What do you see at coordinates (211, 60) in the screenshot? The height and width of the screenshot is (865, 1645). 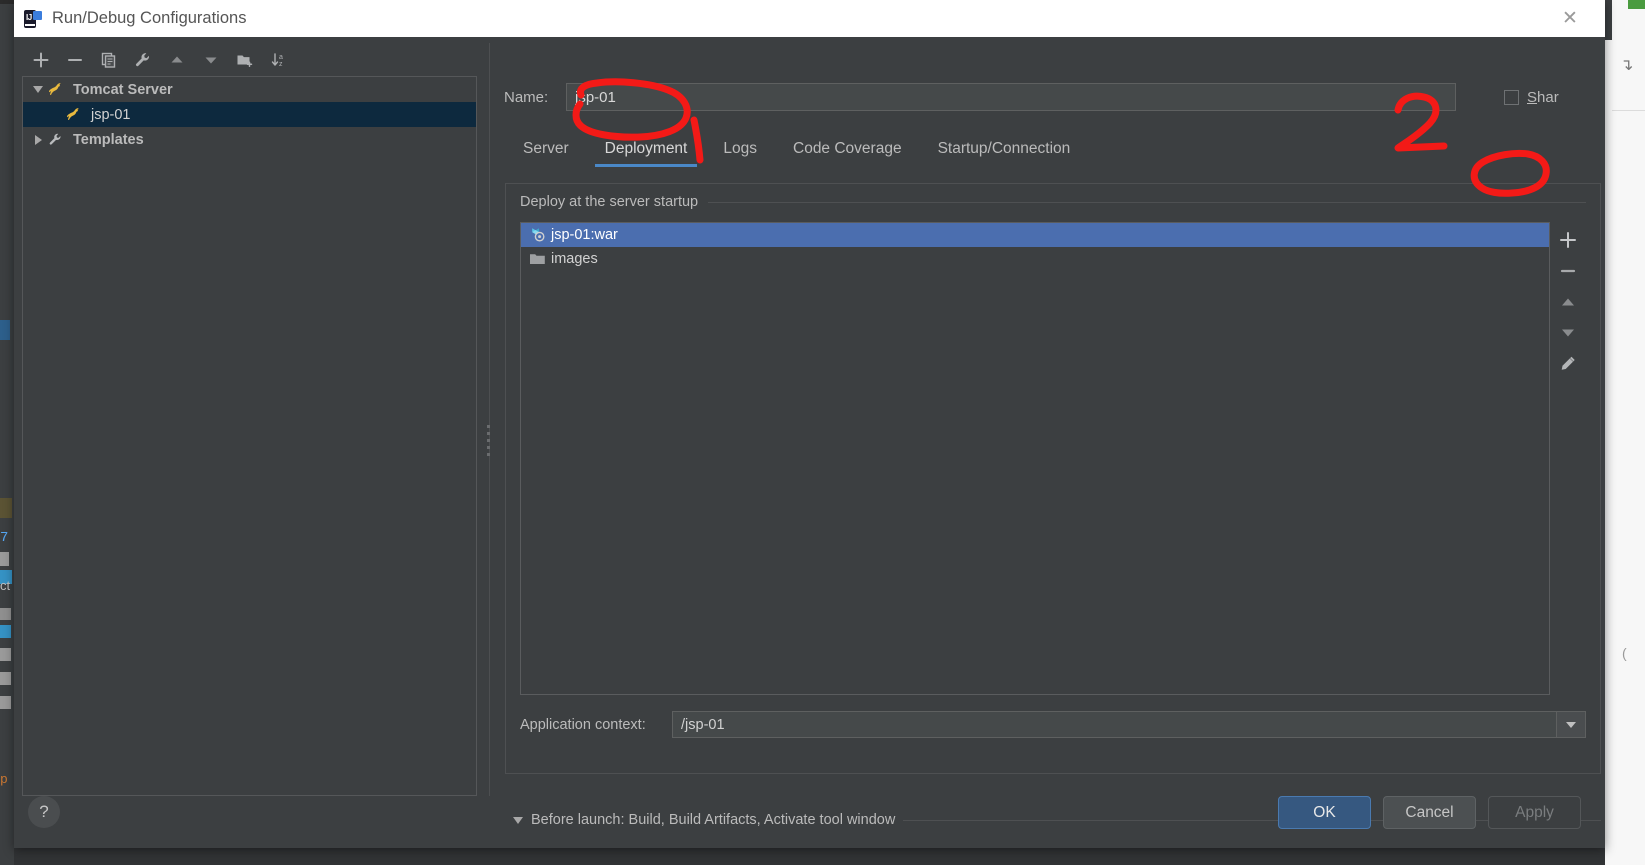 I see `arrow-down-icon` at bounding box center [211, 60].